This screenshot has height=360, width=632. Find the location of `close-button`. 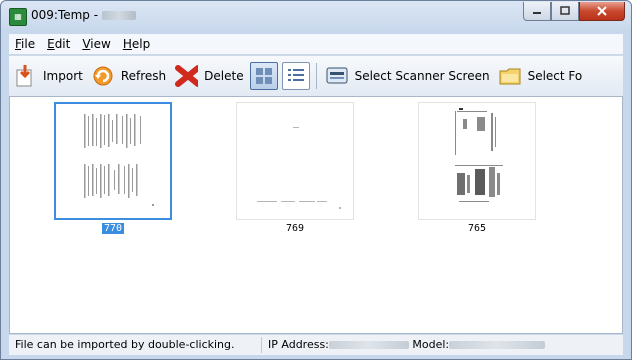

close-button is located at coordinates (602, 11).